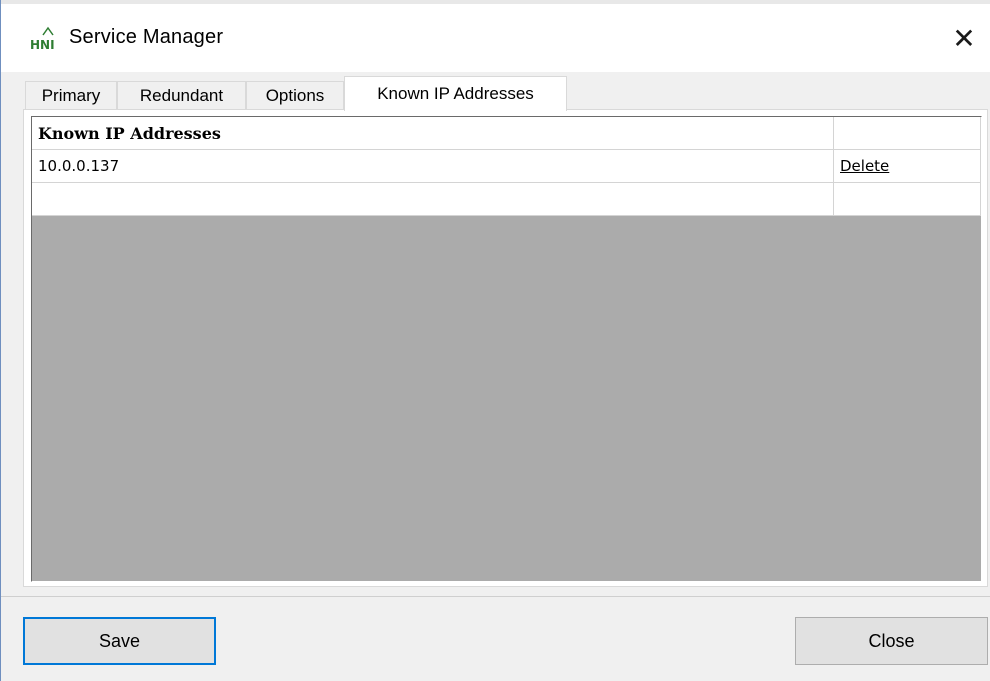 The height and width of the screenshot is (681, 990). What do you see at coordinates (433, 133) in the screenshot?
I see `column-header-known-ip-addresses: Known IP Addresses` at bounding box center [433, 133].